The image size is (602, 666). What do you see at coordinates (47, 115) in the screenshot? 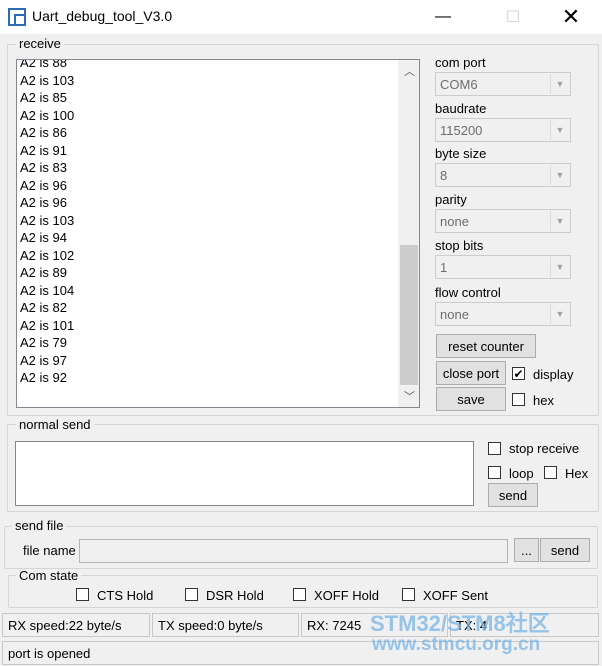
I see `receive-line: A2 is 100` at bounding box center [47, 115].